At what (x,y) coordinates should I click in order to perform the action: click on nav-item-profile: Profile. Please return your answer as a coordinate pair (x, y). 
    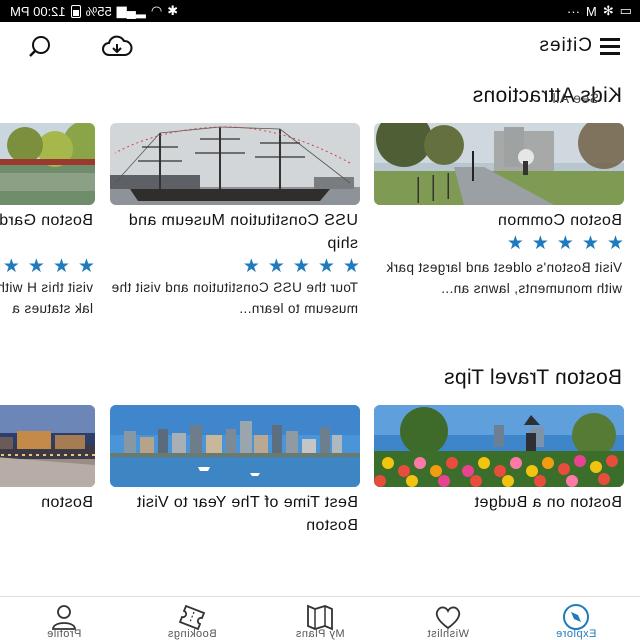
    Looking at the image, I should click on (64, 618).